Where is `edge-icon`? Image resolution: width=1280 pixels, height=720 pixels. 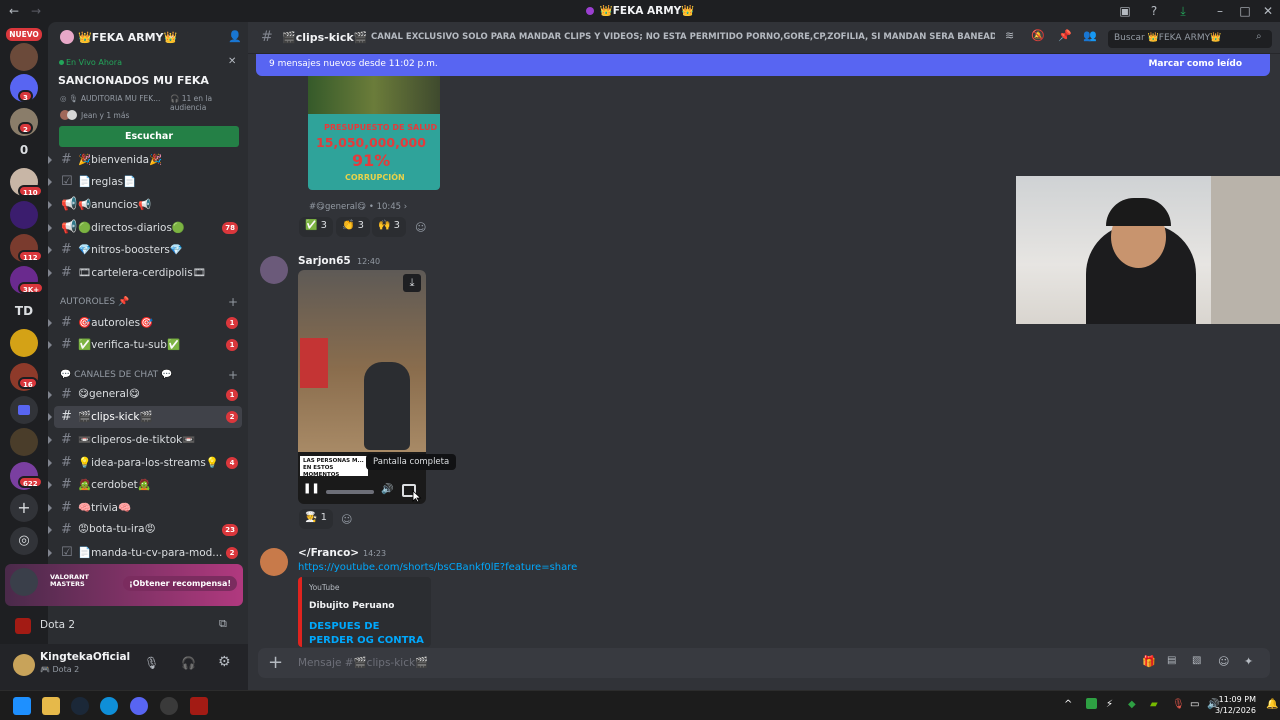
edge-icon is located at coordinates (109, 706).